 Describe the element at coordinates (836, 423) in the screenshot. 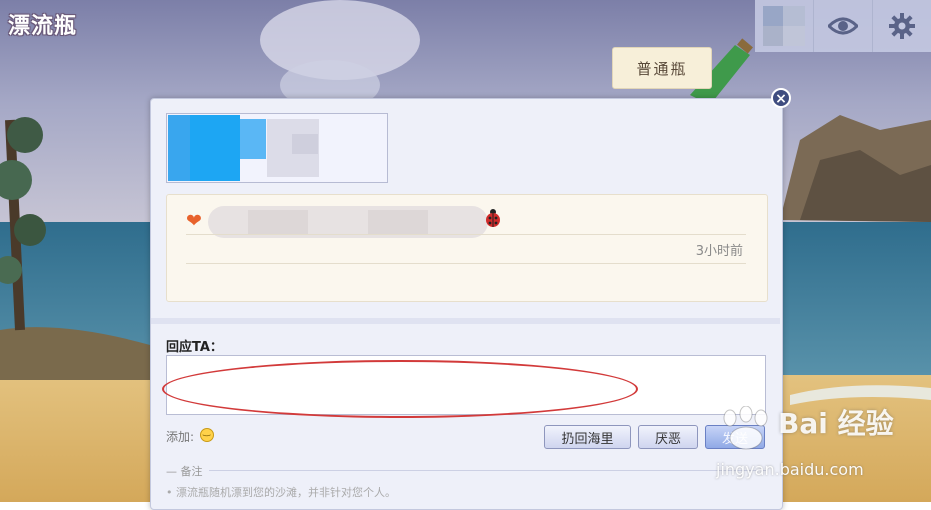

I see `watermark-main-text: Bai 经验` at that location.